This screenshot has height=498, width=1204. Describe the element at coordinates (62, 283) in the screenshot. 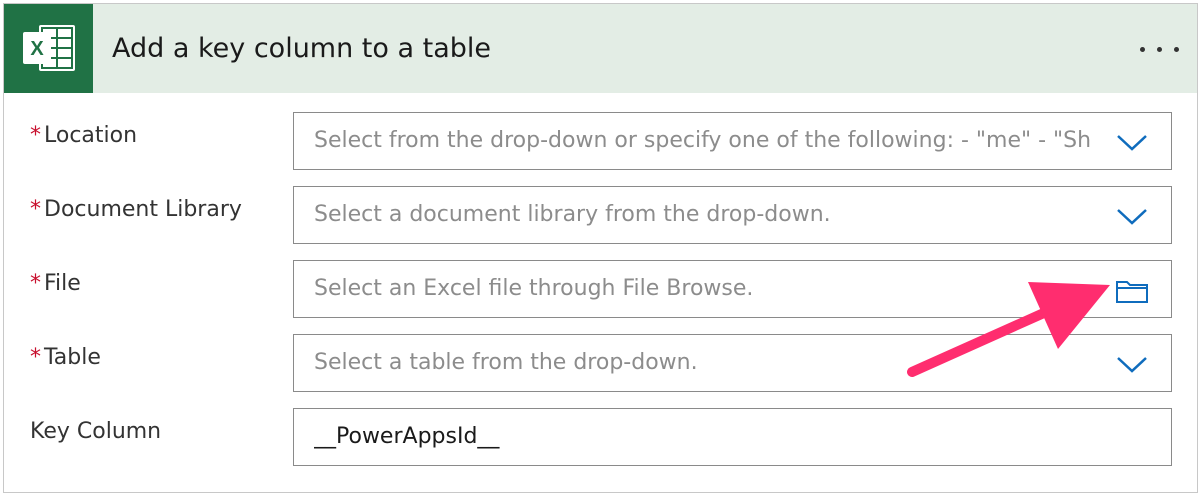

I see `file-label-text: File` at that location.